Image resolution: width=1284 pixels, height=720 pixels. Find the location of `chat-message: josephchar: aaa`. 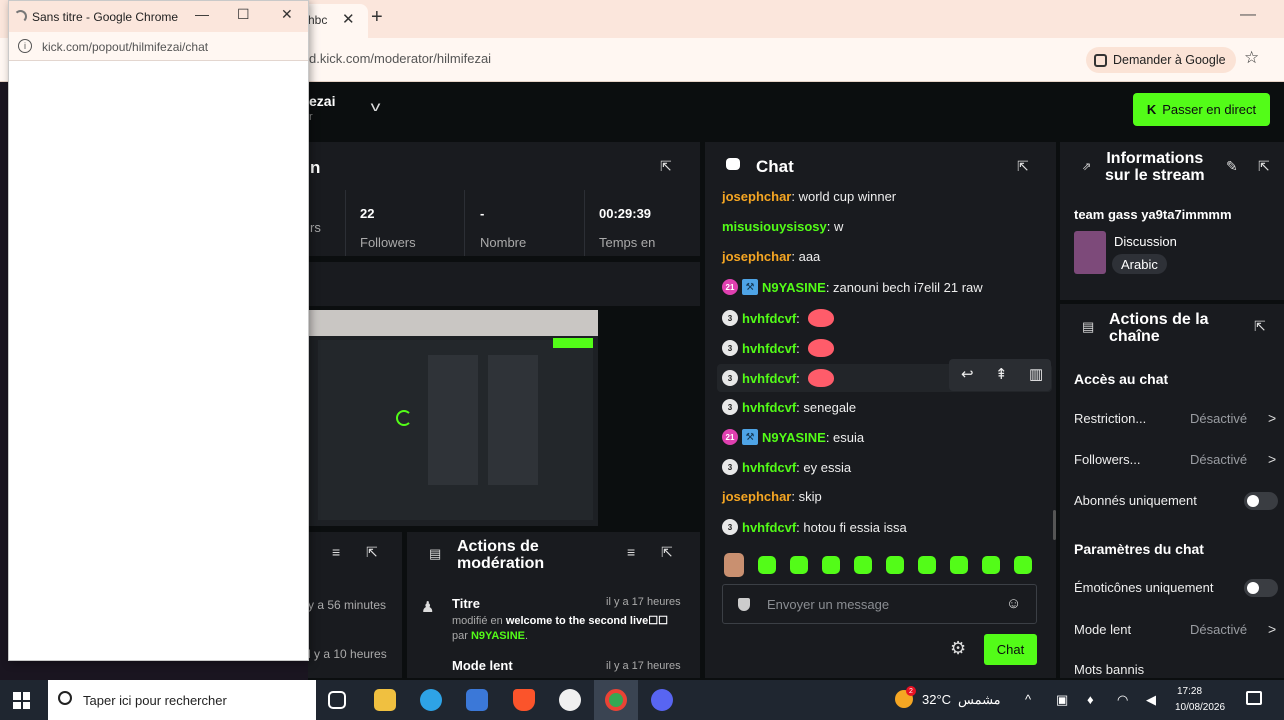

chat-message: josephchar: aaa is located at coordinates (771, 256).